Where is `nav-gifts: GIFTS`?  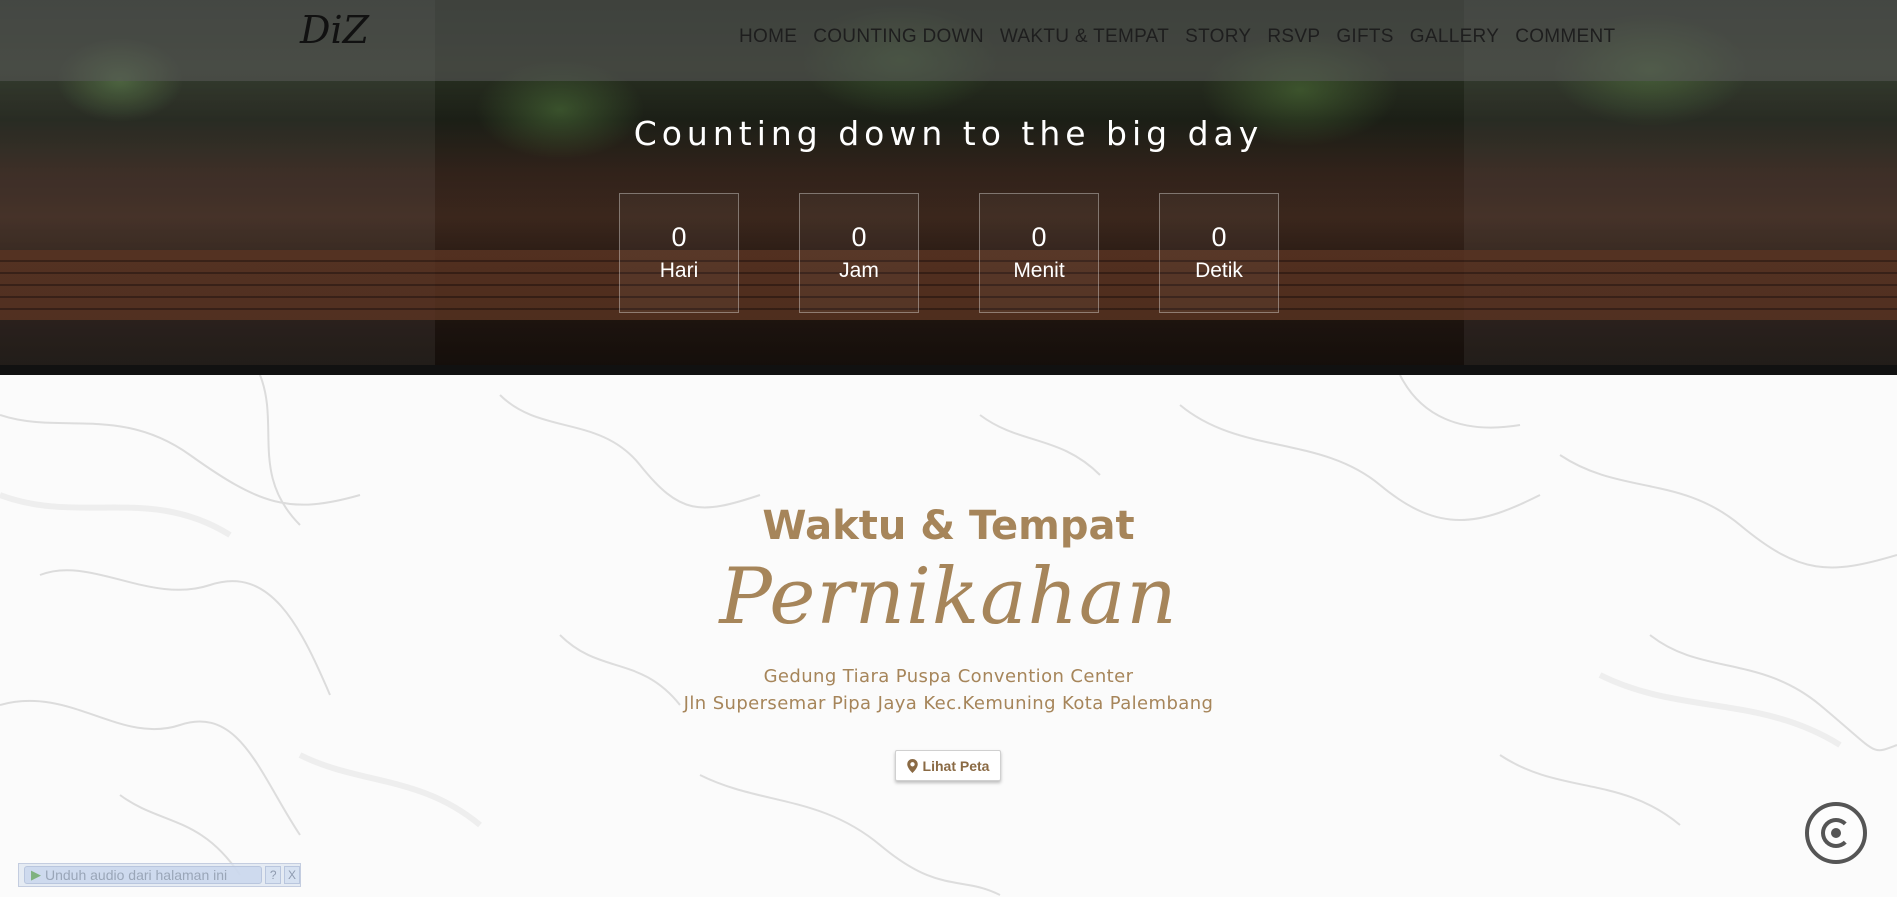 nav-gifts: GIFTS is located at coordinates (1364, 37).